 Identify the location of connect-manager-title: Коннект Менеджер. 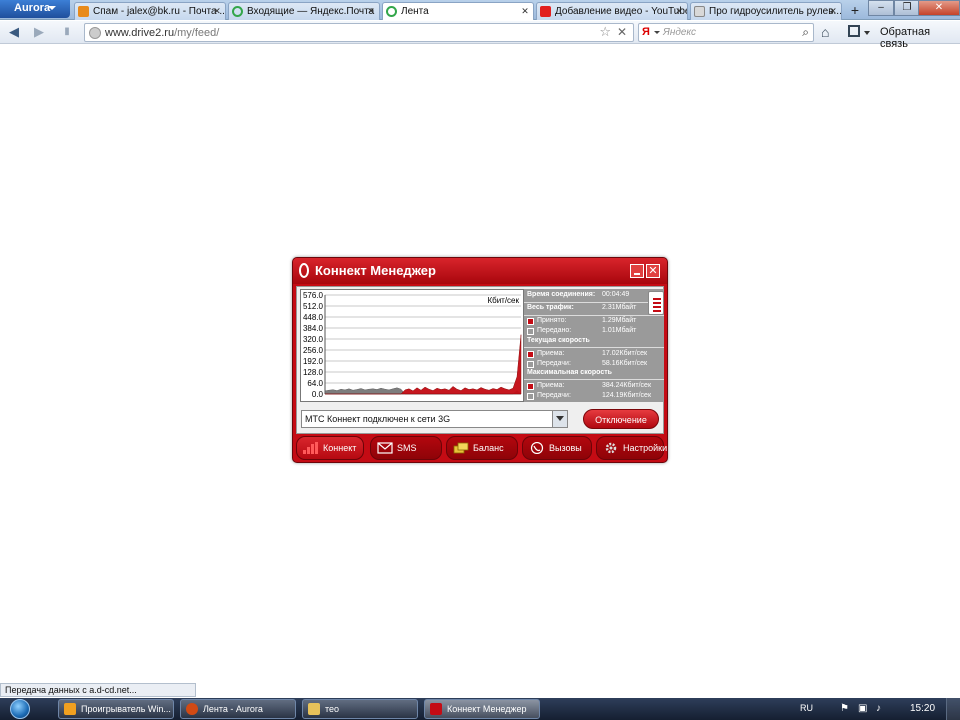
(375, 270).